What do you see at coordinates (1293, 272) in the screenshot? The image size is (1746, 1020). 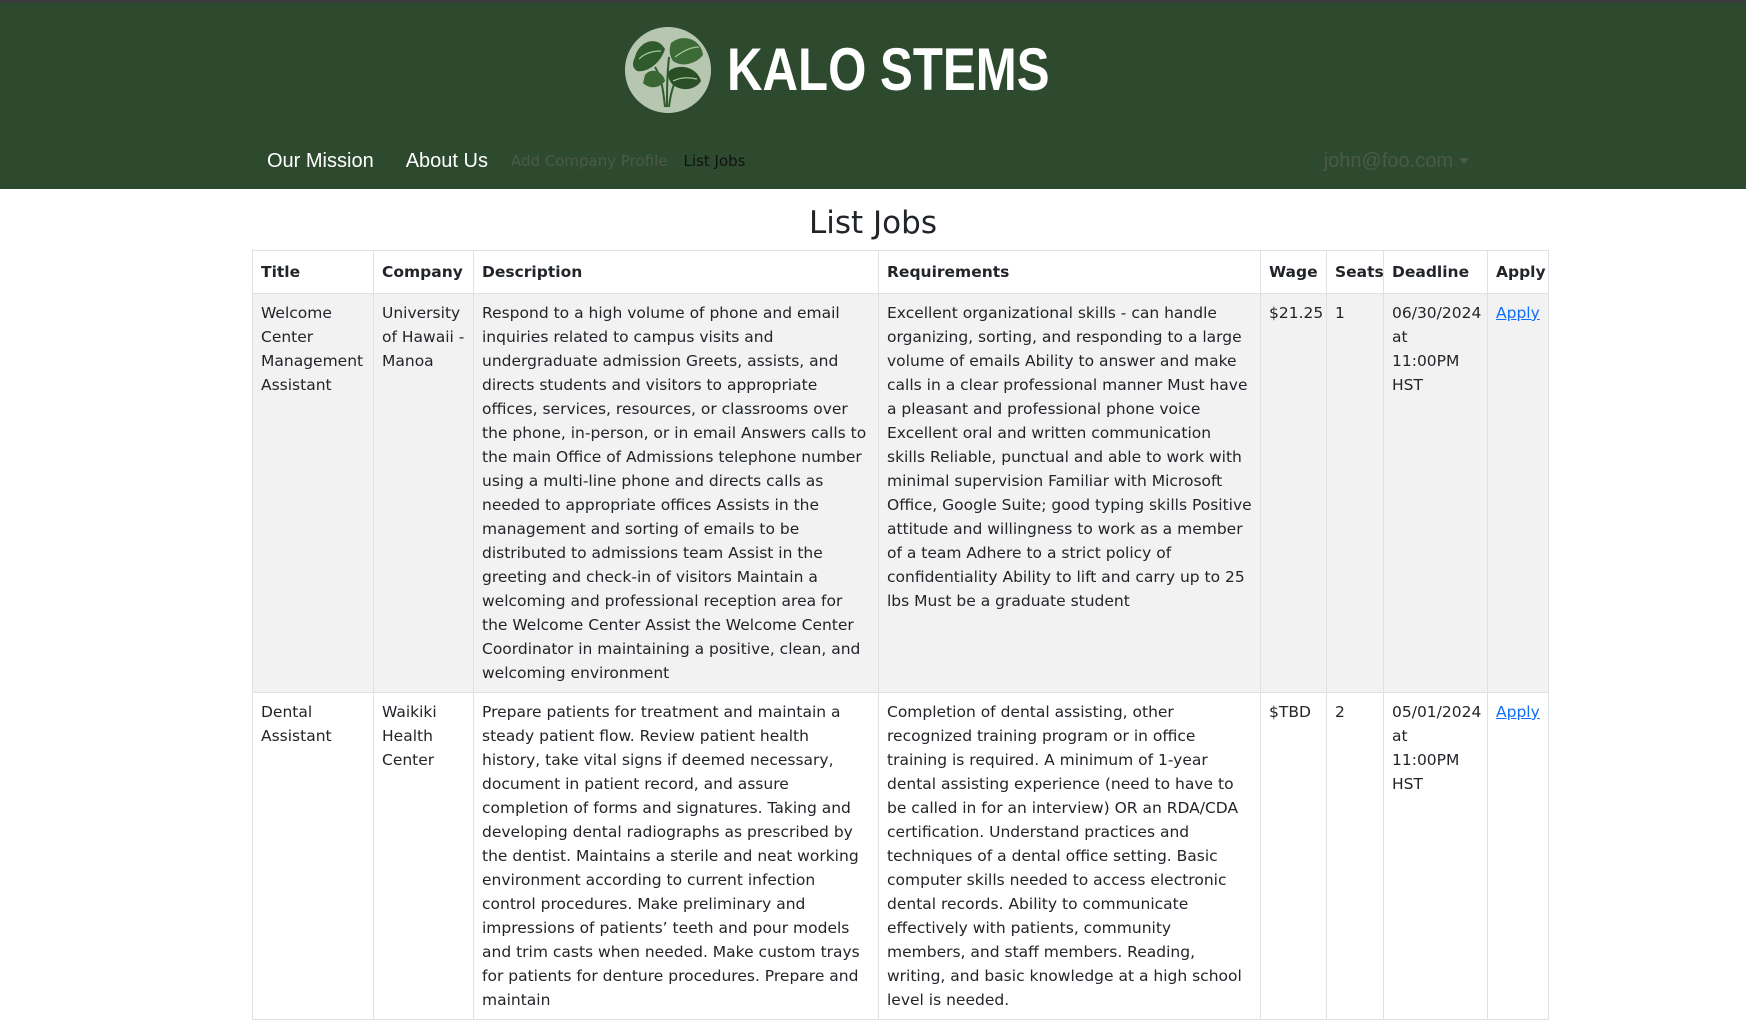 I see `column-header-wage: Wage` at bounding box center [1293, 272].